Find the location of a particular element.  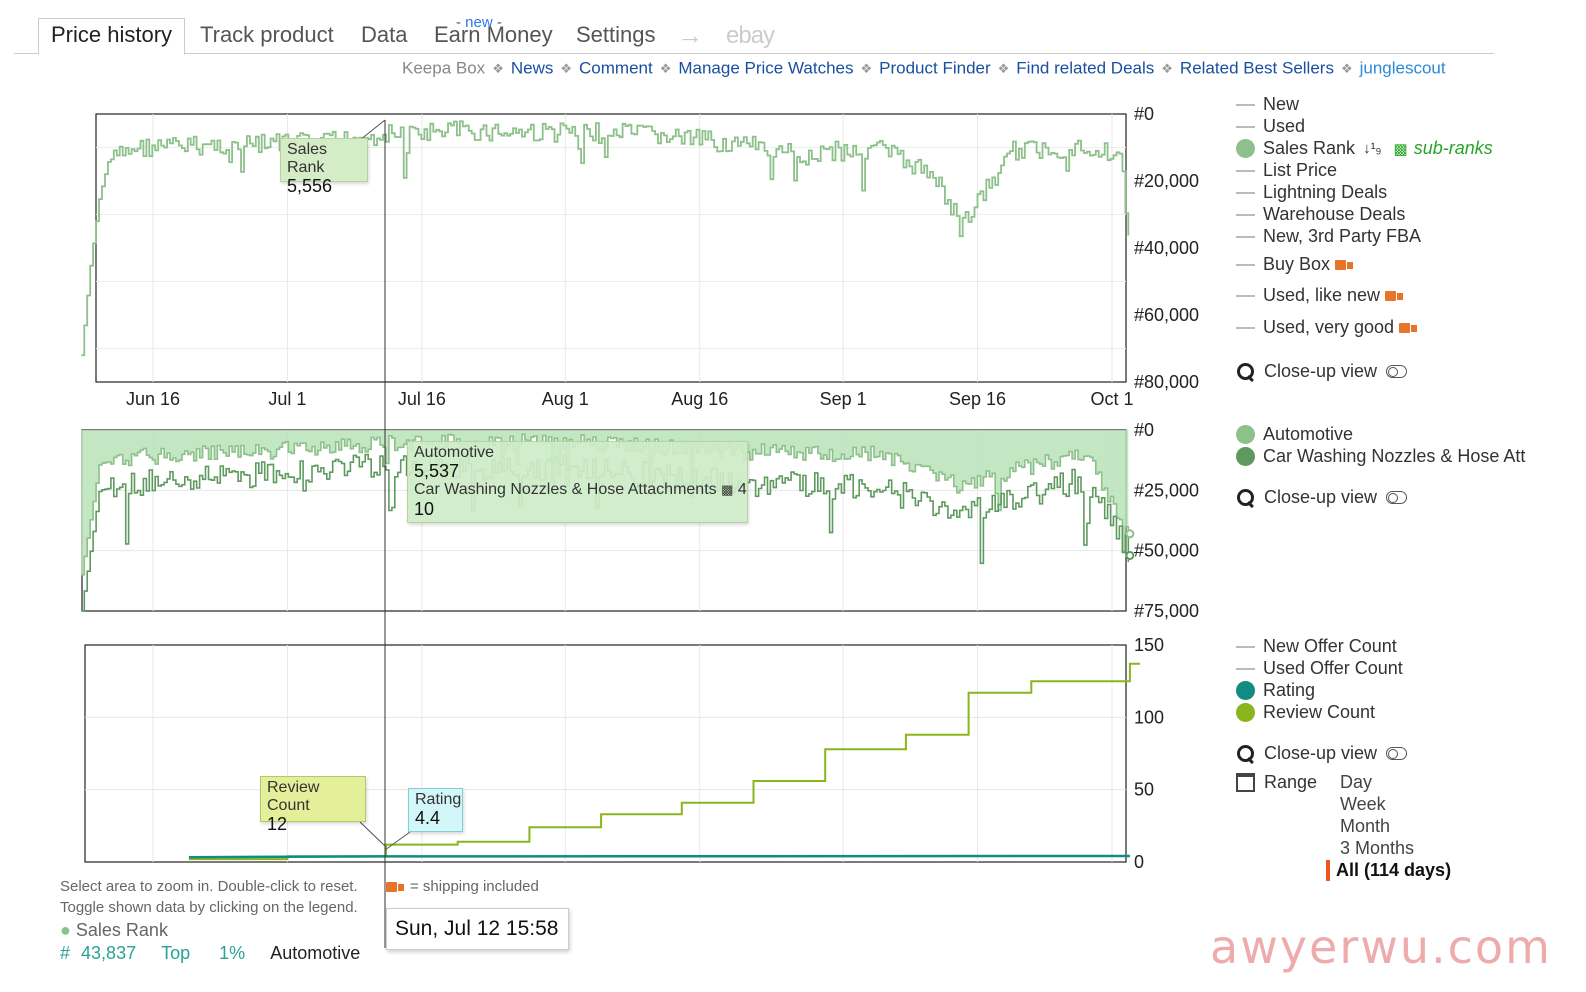

legend-item-used-offer-count: Used Offer Count is located at coordinates (1319, 668).